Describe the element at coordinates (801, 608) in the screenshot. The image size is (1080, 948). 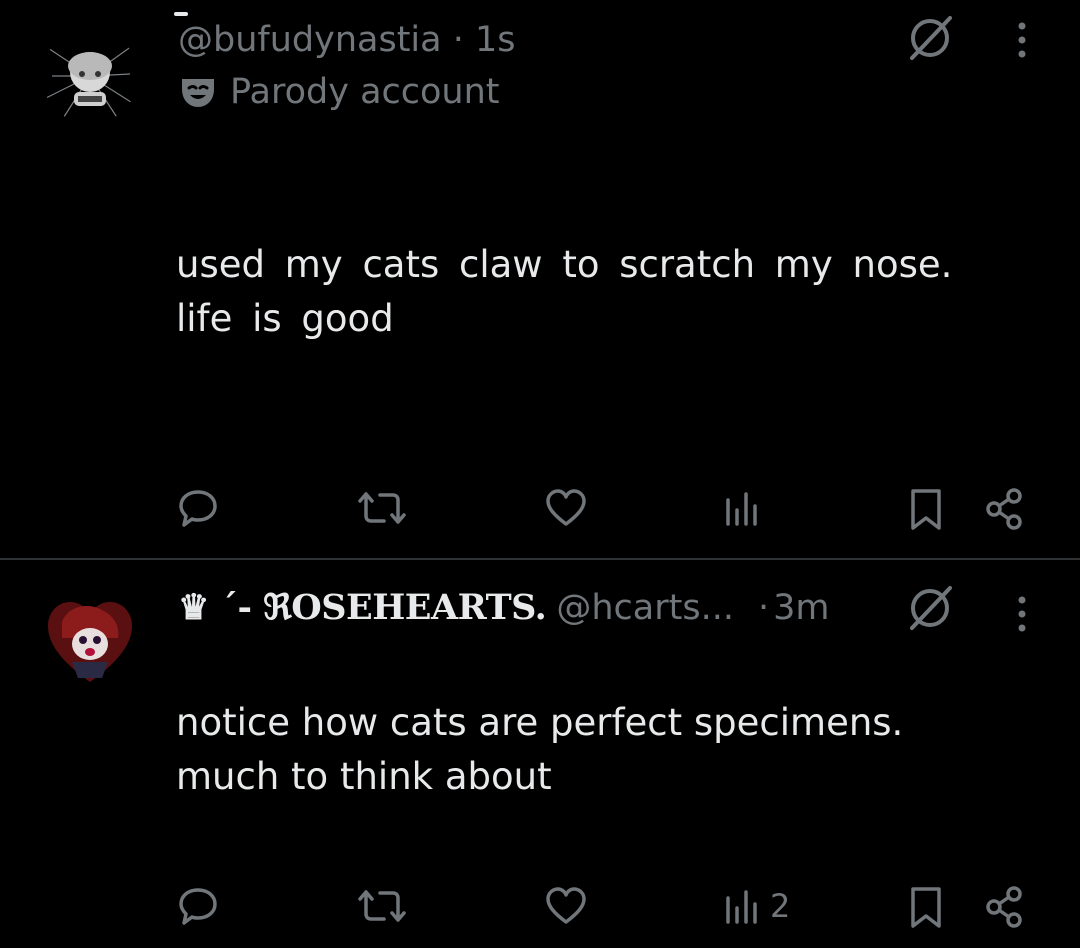
I see `post-time: 3m` at that location.